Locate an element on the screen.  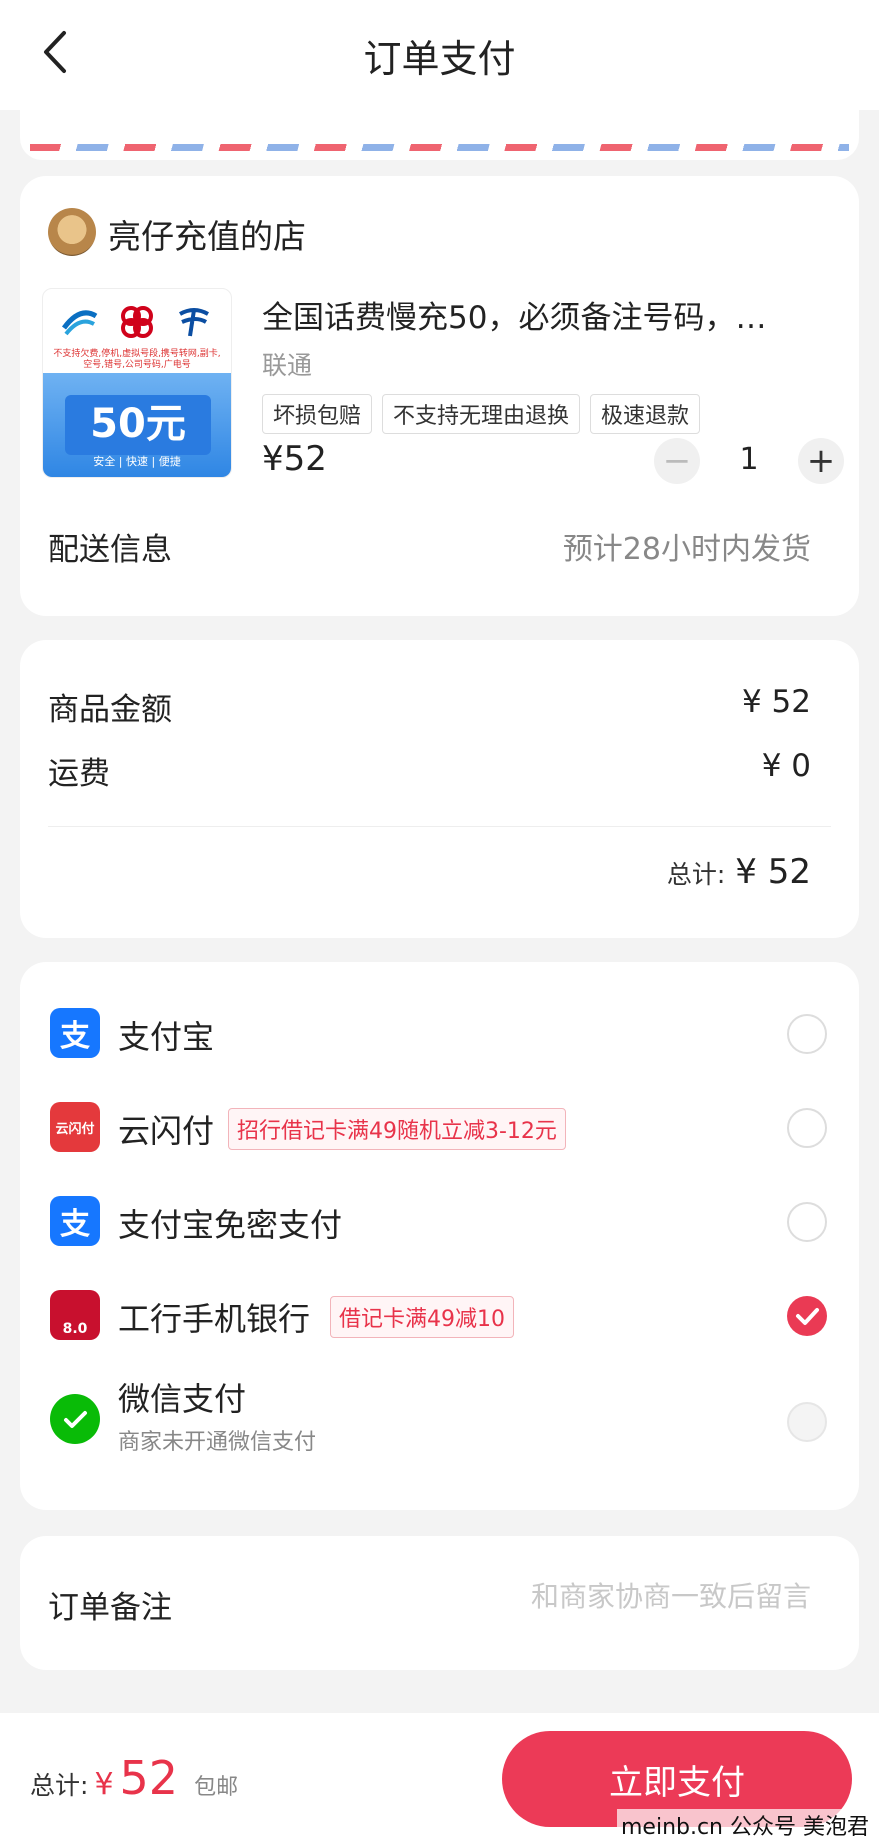
checkmark-icon is located at coordinates (807, 1316).